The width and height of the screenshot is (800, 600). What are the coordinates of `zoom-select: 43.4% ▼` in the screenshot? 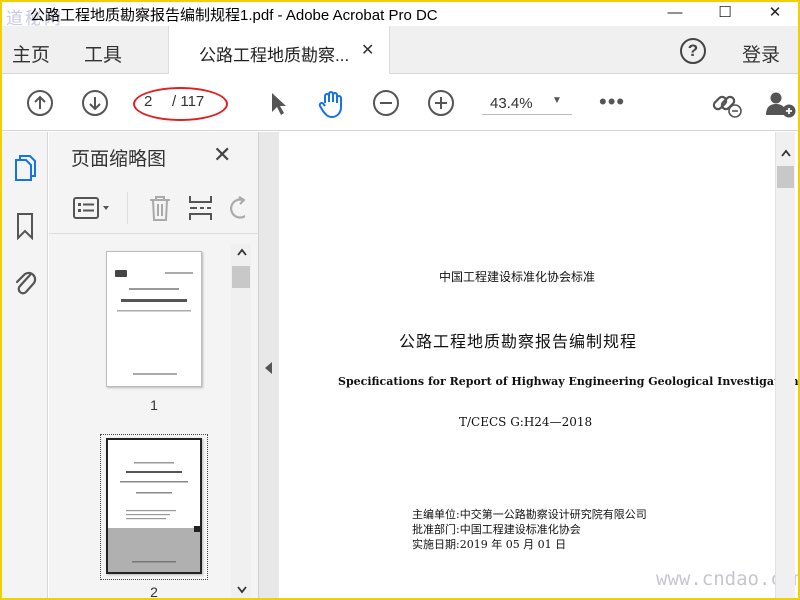 It's located at (527, 104).